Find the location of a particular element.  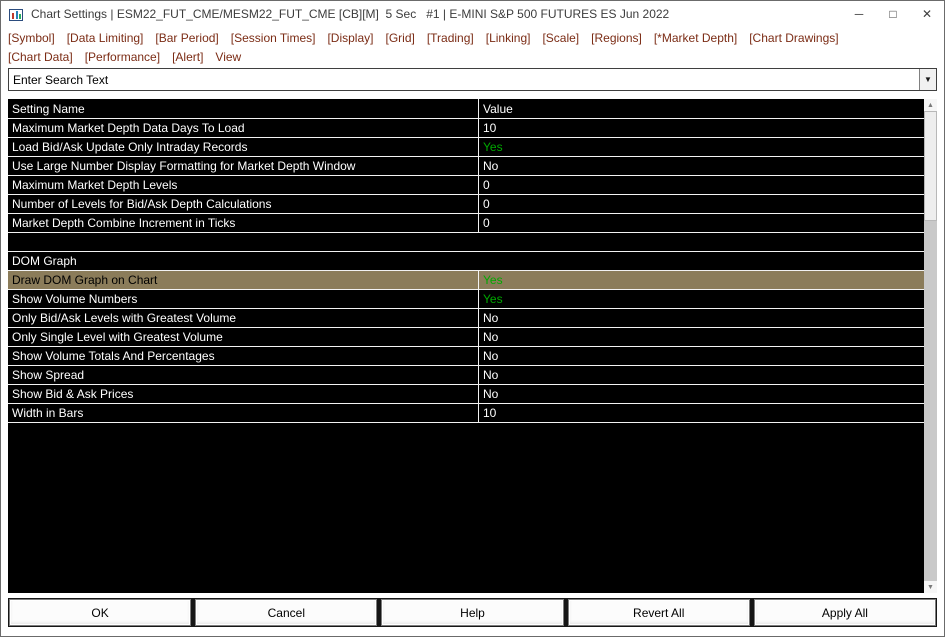

menu-item-data-limiting: [Data Limiting] is located at coordinates (105, 38).